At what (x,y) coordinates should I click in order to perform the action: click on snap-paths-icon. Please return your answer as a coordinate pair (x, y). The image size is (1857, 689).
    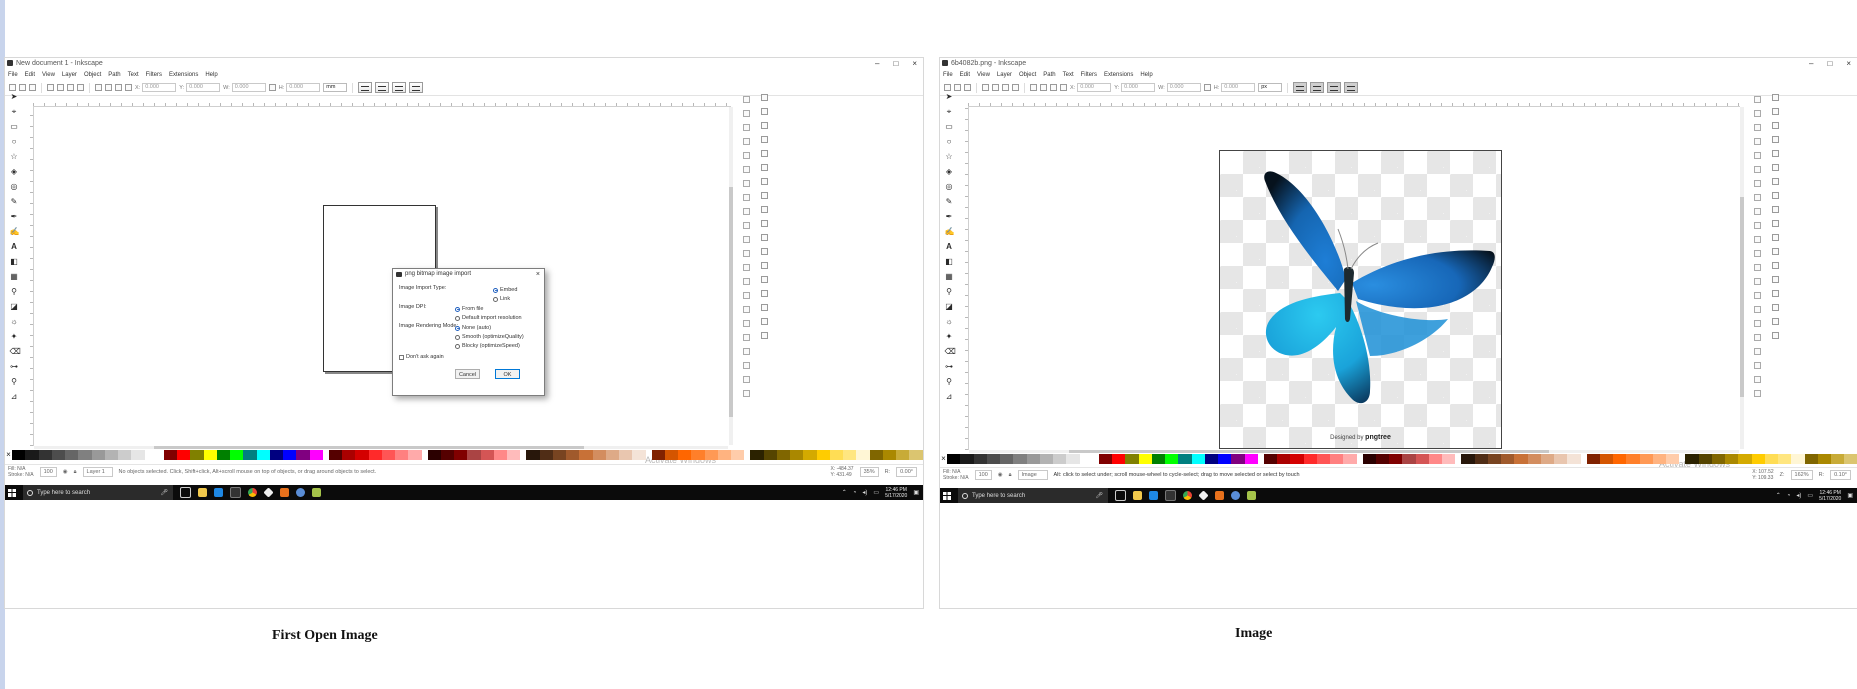
    Looking at the image, I should click on (1775, 195).